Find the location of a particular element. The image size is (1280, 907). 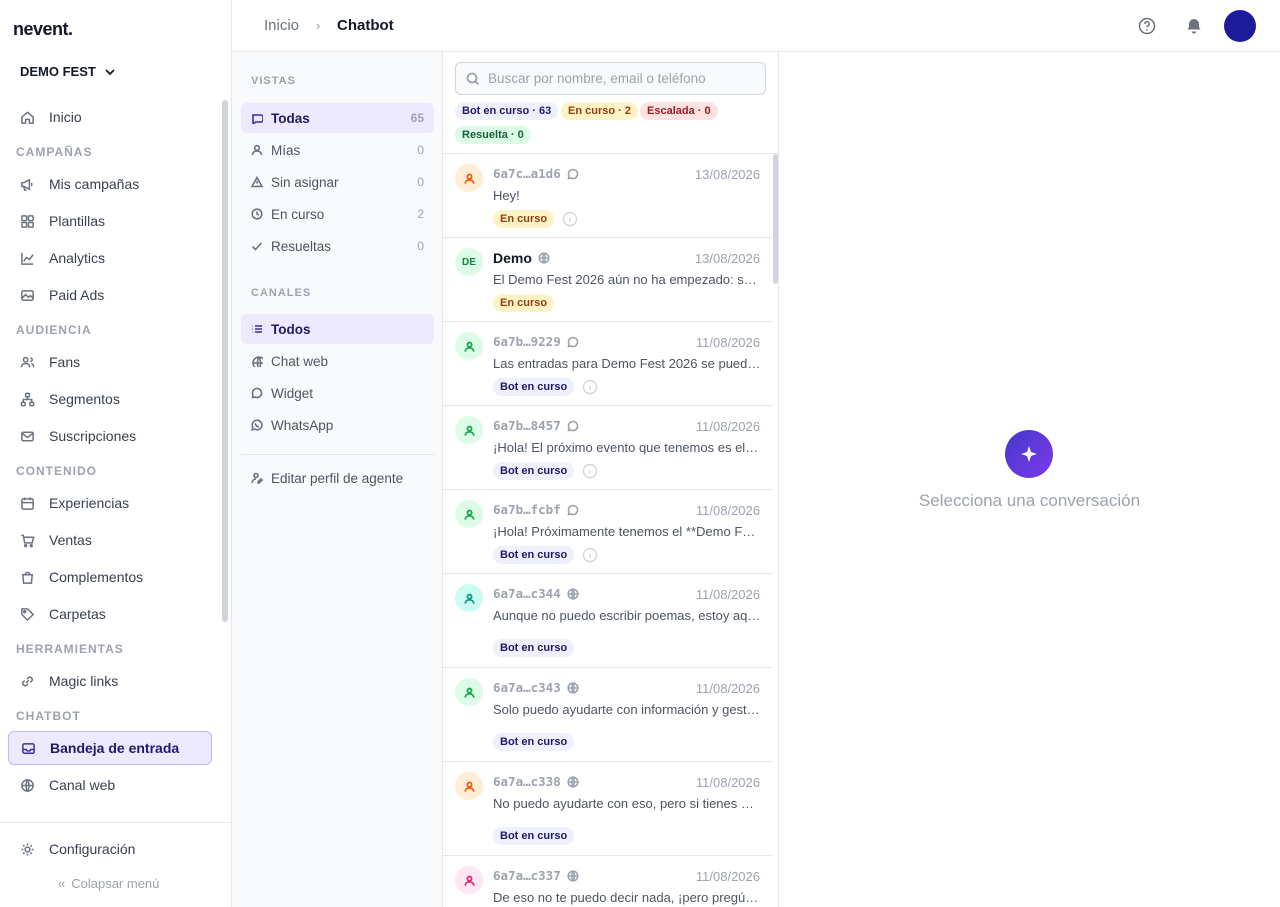

nav-section-title: HERRAMIENTAS is located at coordinates (70, 649).